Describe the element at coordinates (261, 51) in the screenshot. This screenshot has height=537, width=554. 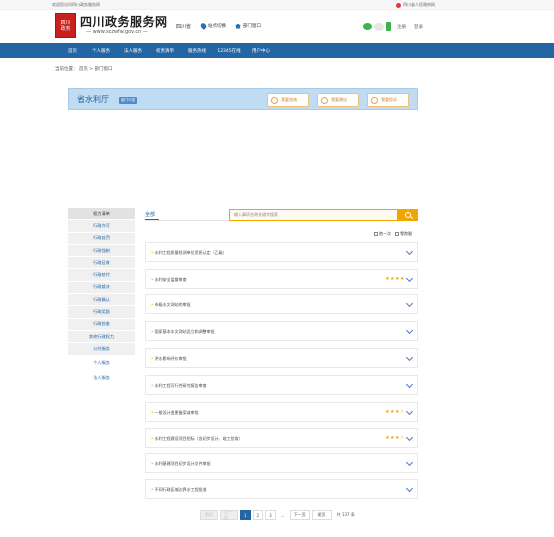
I see `nav-item-user-center: 用户中心` at that location.